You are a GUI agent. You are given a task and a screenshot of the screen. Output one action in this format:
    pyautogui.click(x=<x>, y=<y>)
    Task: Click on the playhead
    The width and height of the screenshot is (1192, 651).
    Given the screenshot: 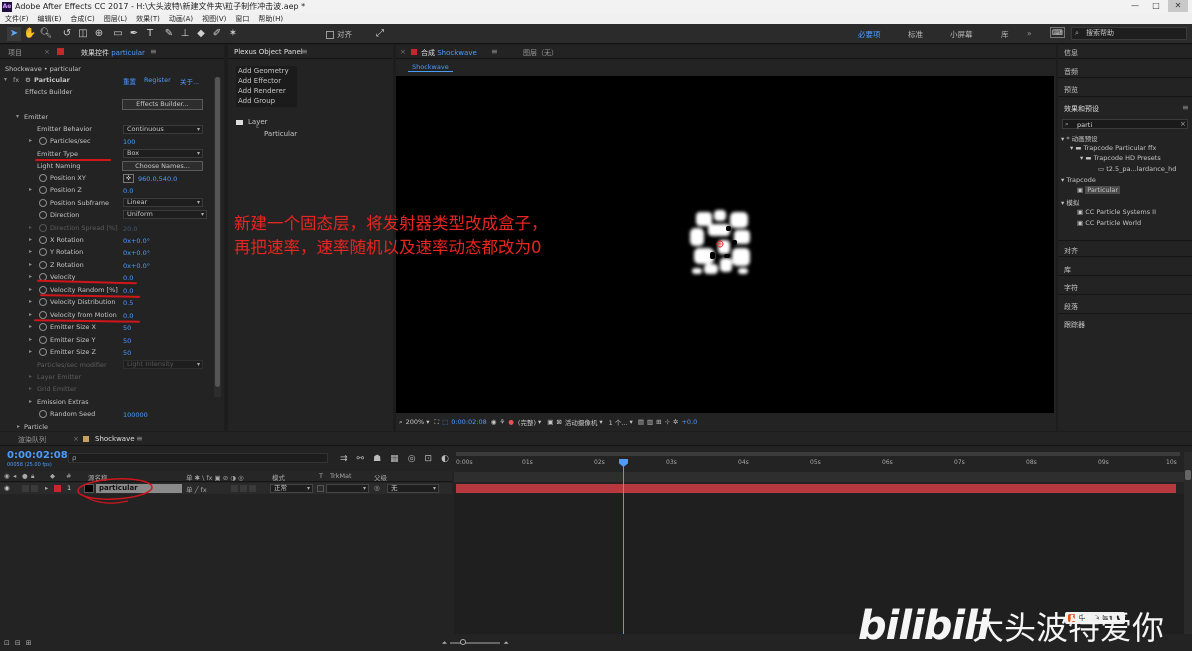 What is the action you would take?
    pyautogui.click(x=624, y=546)
    